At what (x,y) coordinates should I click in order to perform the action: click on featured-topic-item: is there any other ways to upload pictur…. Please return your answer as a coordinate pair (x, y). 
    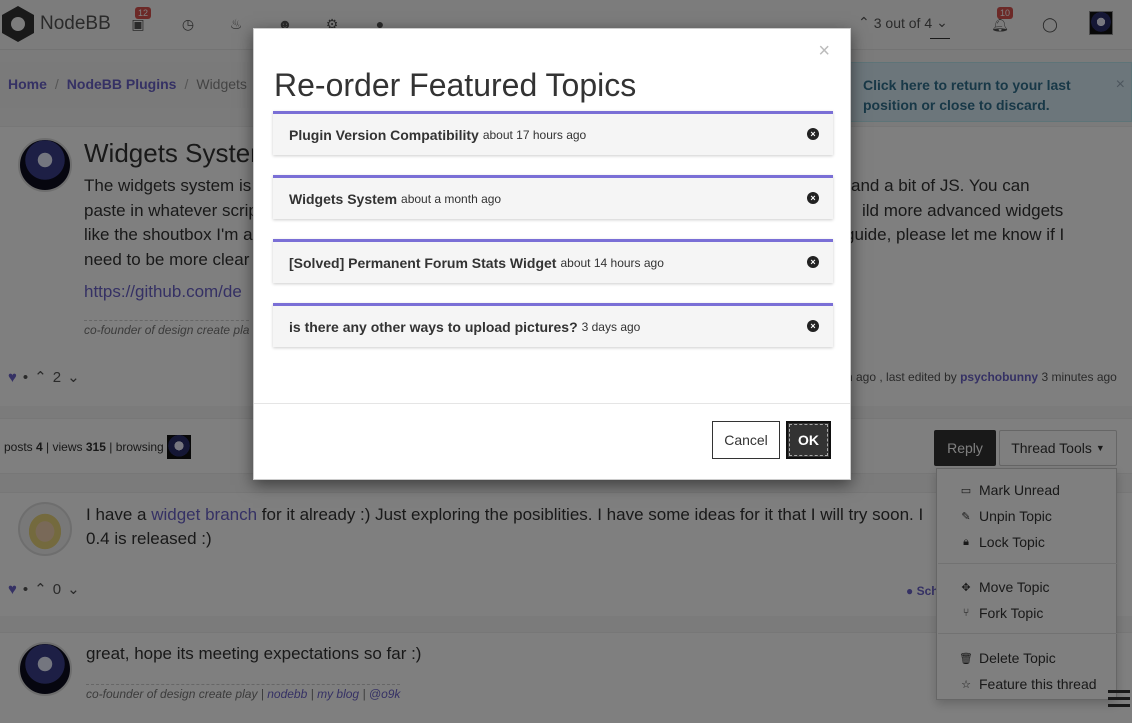
    Looking at the image, I should click on (553, 325).